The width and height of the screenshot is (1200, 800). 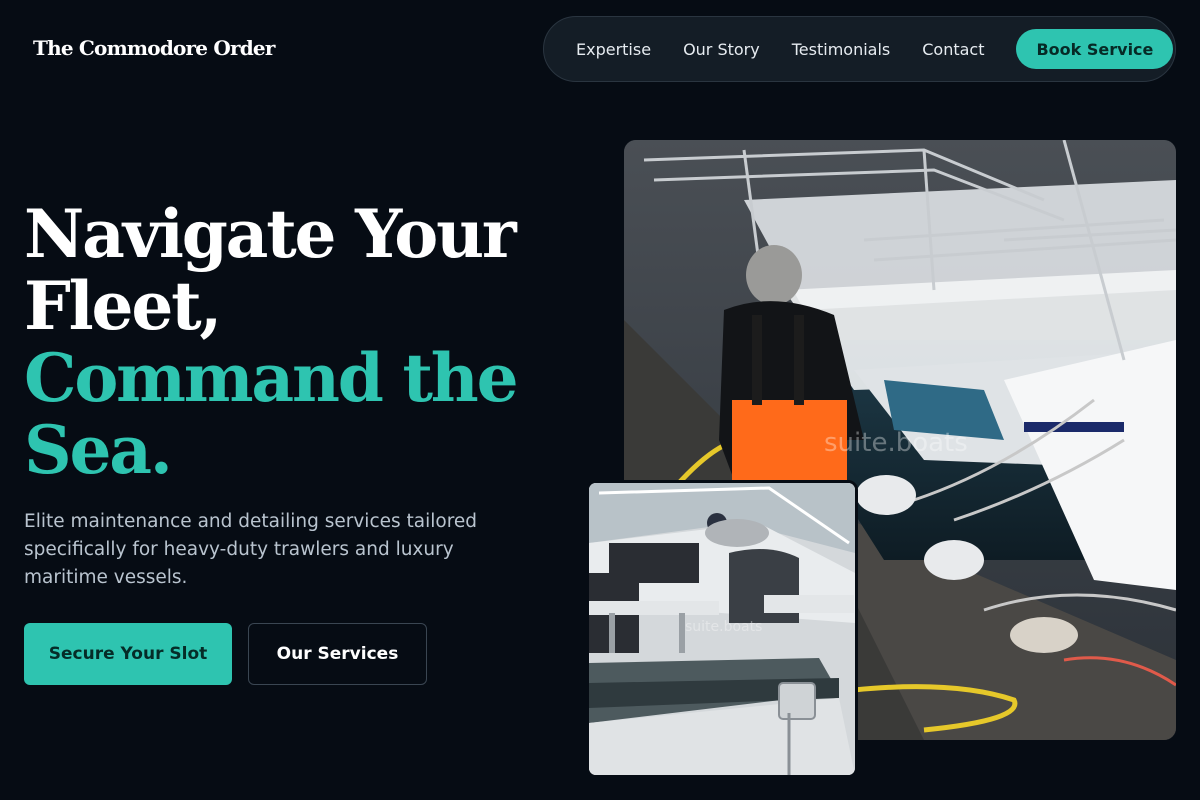 What do you see at coordinates (337, 654) in the screenshot?
I see `our-services-button: Our Services` at bounding box center [337, 654].